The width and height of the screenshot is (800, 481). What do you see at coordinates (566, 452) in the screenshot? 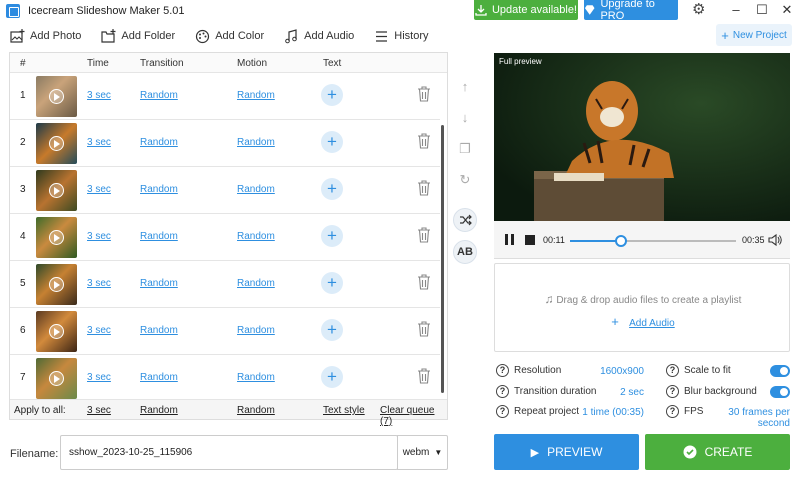
I see `preview-button: ▶ PREVIEW` at bounding box center [566, 452].